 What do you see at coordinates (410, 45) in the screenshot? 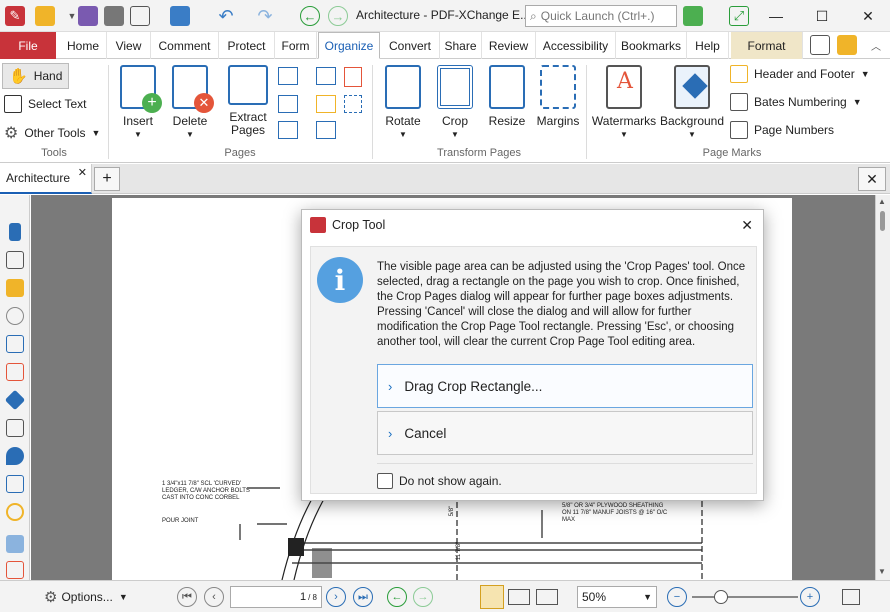
I see `tab-convert: Convert` at bounding box center [410, 45].